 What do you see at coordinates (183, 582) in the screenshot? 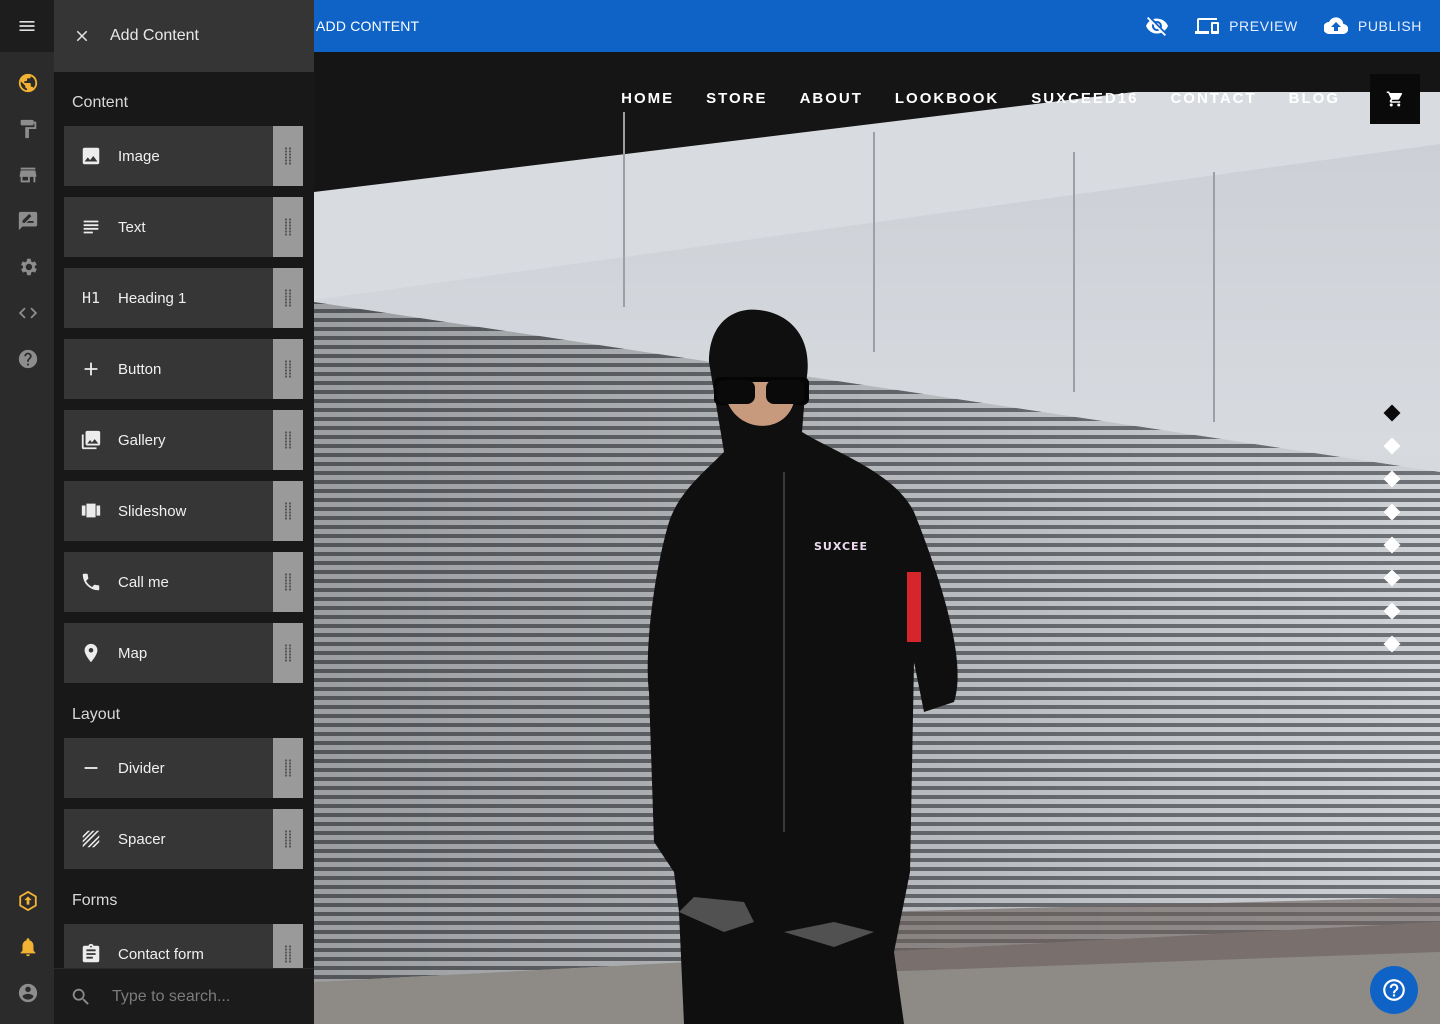
I see `content-item-call-me: Call me` at bounding box center [183, 582].